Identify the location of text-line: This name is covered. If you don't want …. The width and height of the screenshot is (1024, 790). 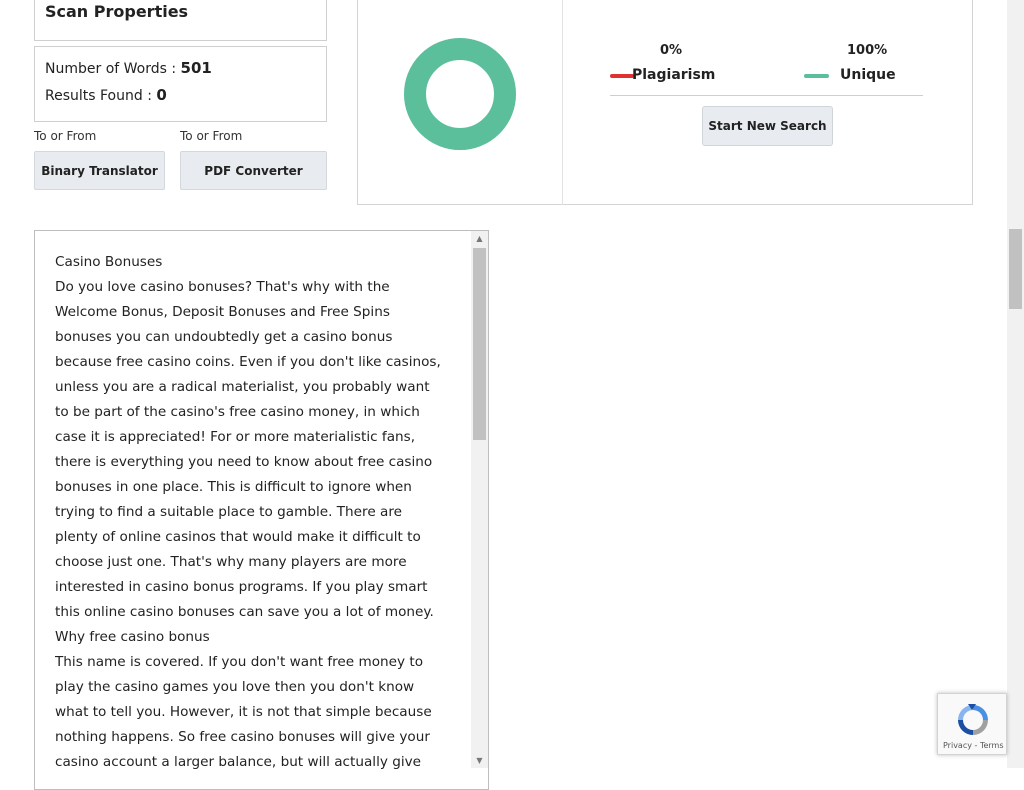
(239, 662).